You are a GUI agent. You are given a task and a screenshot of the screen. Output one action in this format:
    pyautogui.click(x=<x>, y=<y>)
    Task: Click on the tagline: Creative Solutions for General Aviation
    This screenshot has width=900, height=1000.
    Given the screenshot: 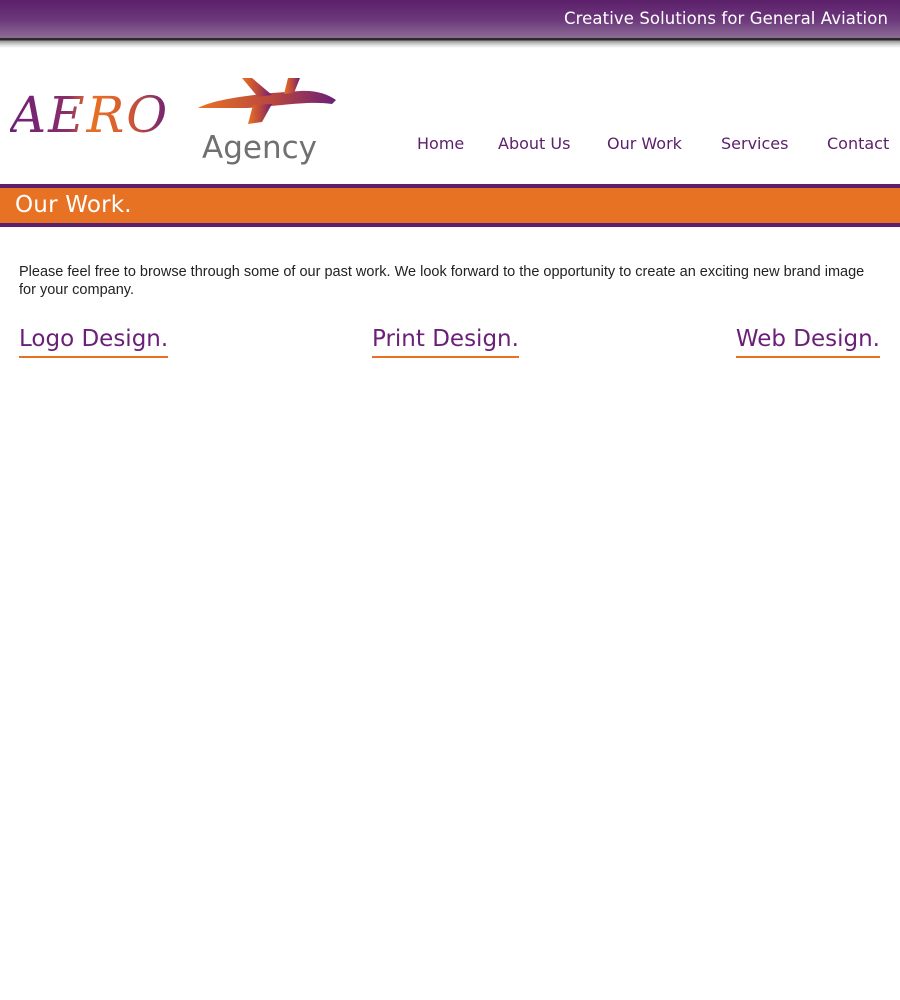 What is the action you would take?
    pyautogui.click(x=726, y=18)
    